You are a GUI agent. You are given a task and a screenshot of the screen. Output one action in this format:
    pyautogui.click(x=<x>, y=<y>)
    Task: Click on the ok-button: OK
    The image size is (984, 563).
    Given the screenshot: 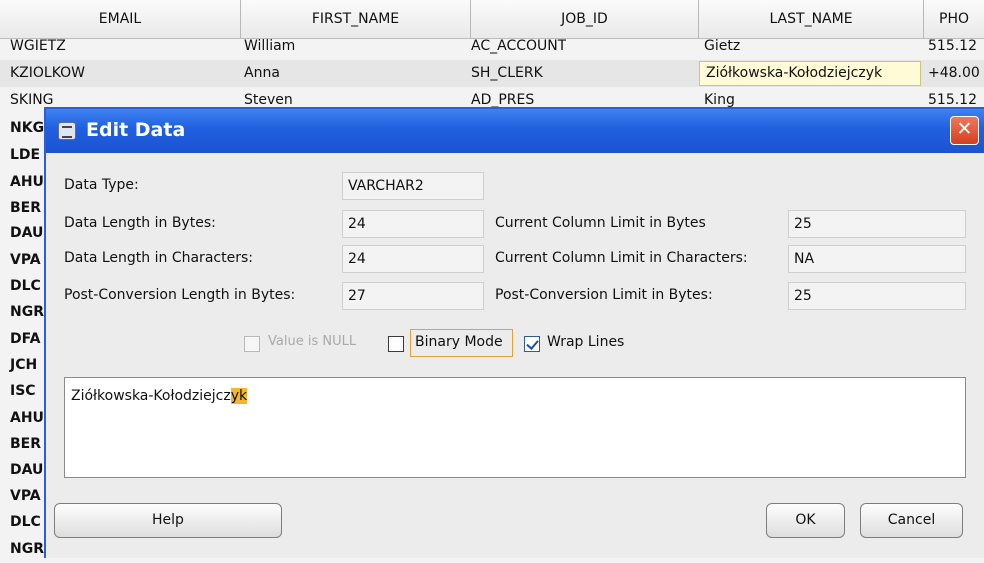 What is the action you would take?
    pyautogui.click(x=805, y=520)
    